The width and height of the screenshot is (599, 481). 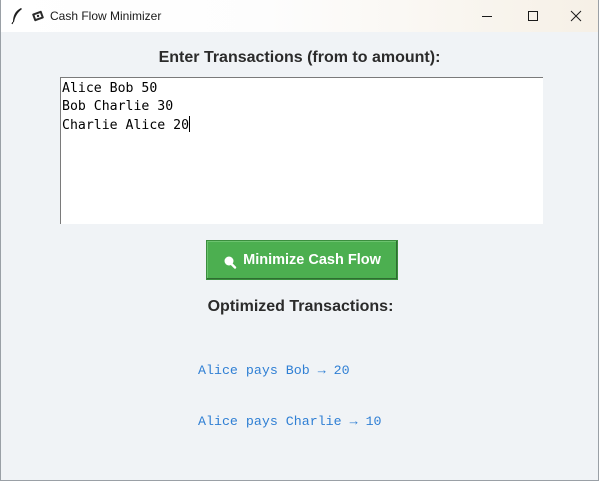 What do you see at coordinates (190, 124) in the screenshot?
I see `text-caret` at bounding box center [190, 124].